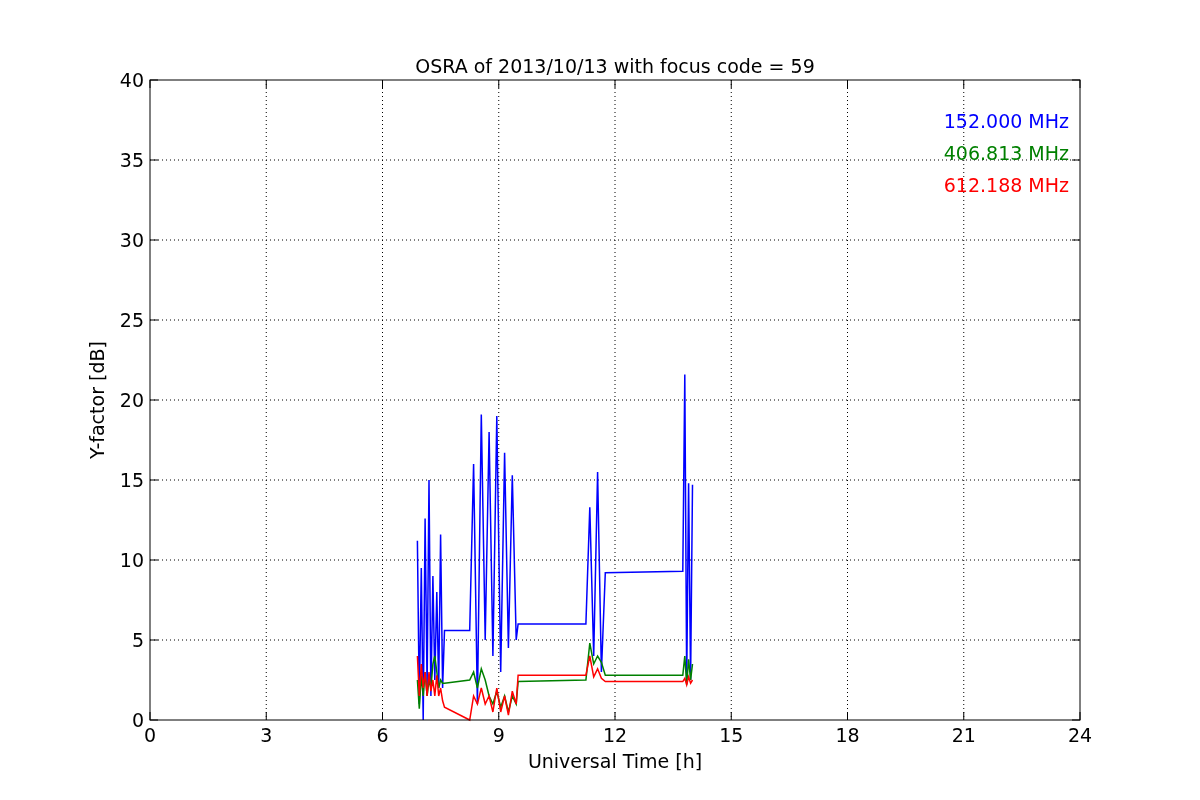  Describe the element at coordinates (131, 160) in the screenshot. I see `y-tick-label: 35` at that location.